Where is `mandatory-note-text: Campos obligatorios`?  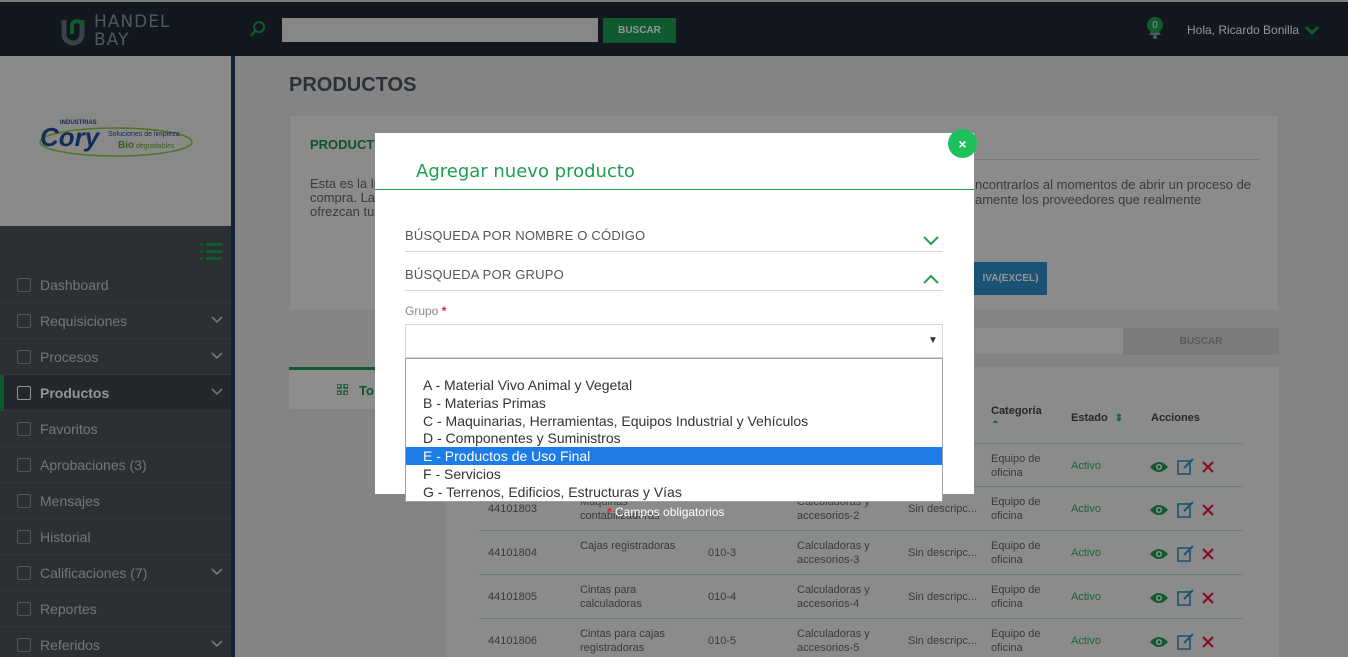
mandatory-note-text: Campos obligatorios is located at coordinates (670, 512).